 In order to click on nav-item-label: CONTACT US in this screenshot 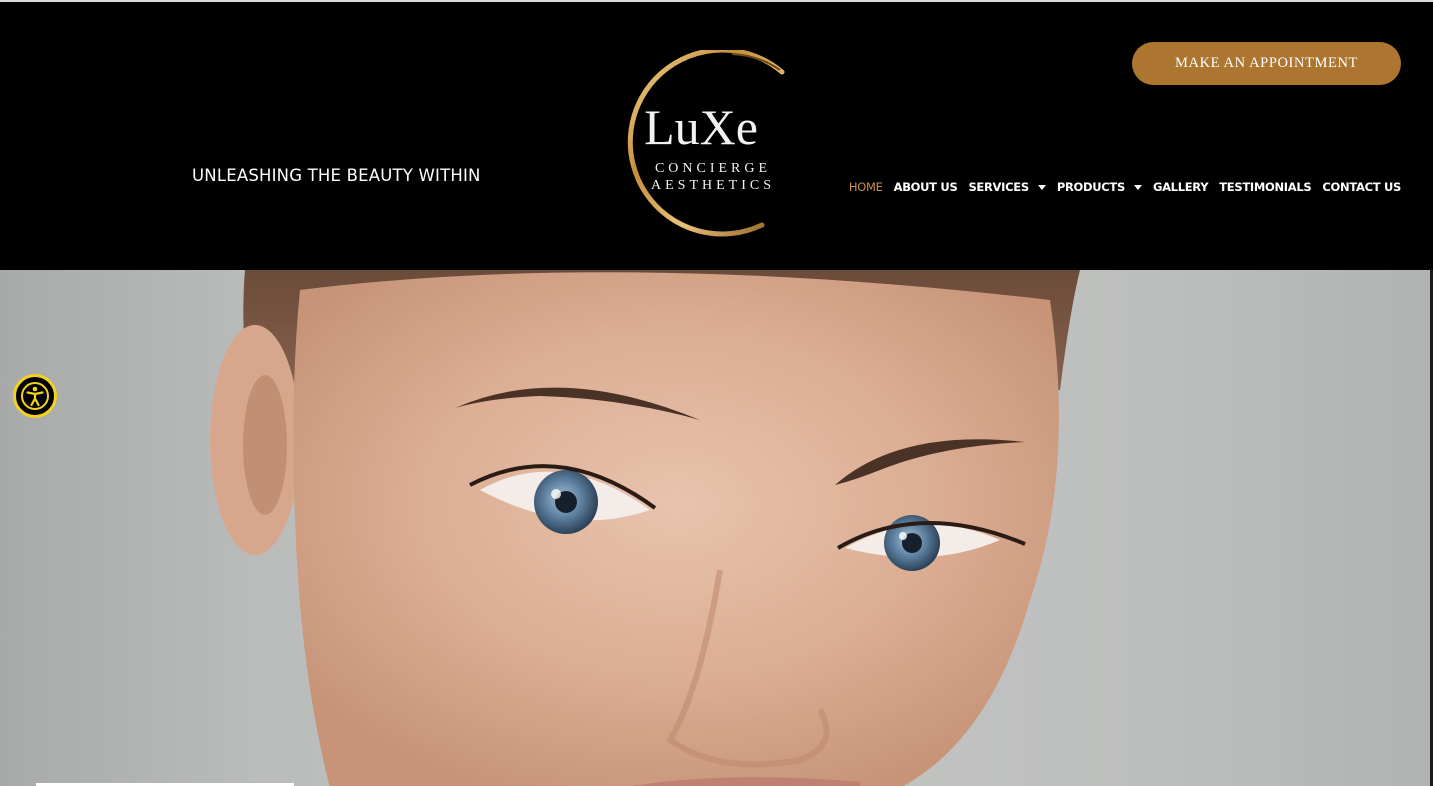, I will do `click(1361, 187)`.